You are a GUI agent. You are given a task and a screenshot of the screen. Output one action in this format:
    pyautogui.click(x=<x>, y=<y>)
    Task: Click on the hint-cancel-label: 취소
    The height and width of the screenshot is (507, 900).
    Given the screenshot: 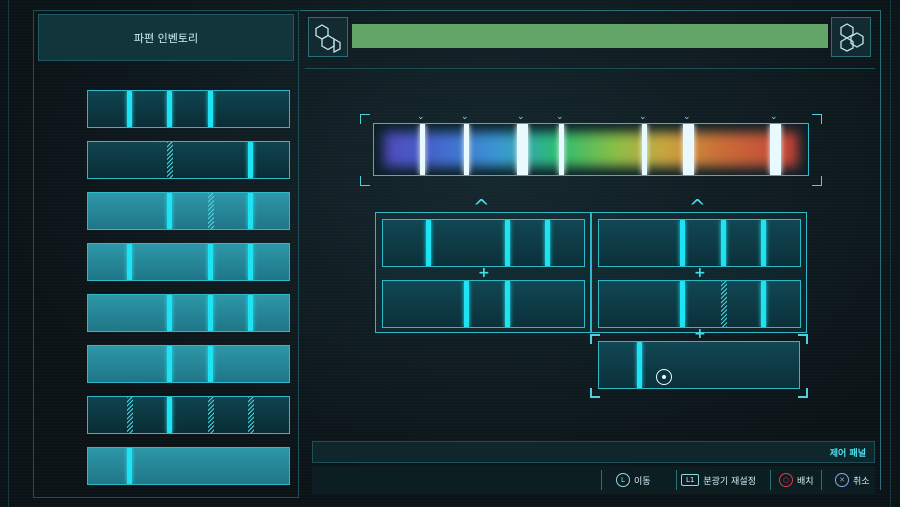 What is the action you would take?
    pyautogui.click(x=861, y=481)
    